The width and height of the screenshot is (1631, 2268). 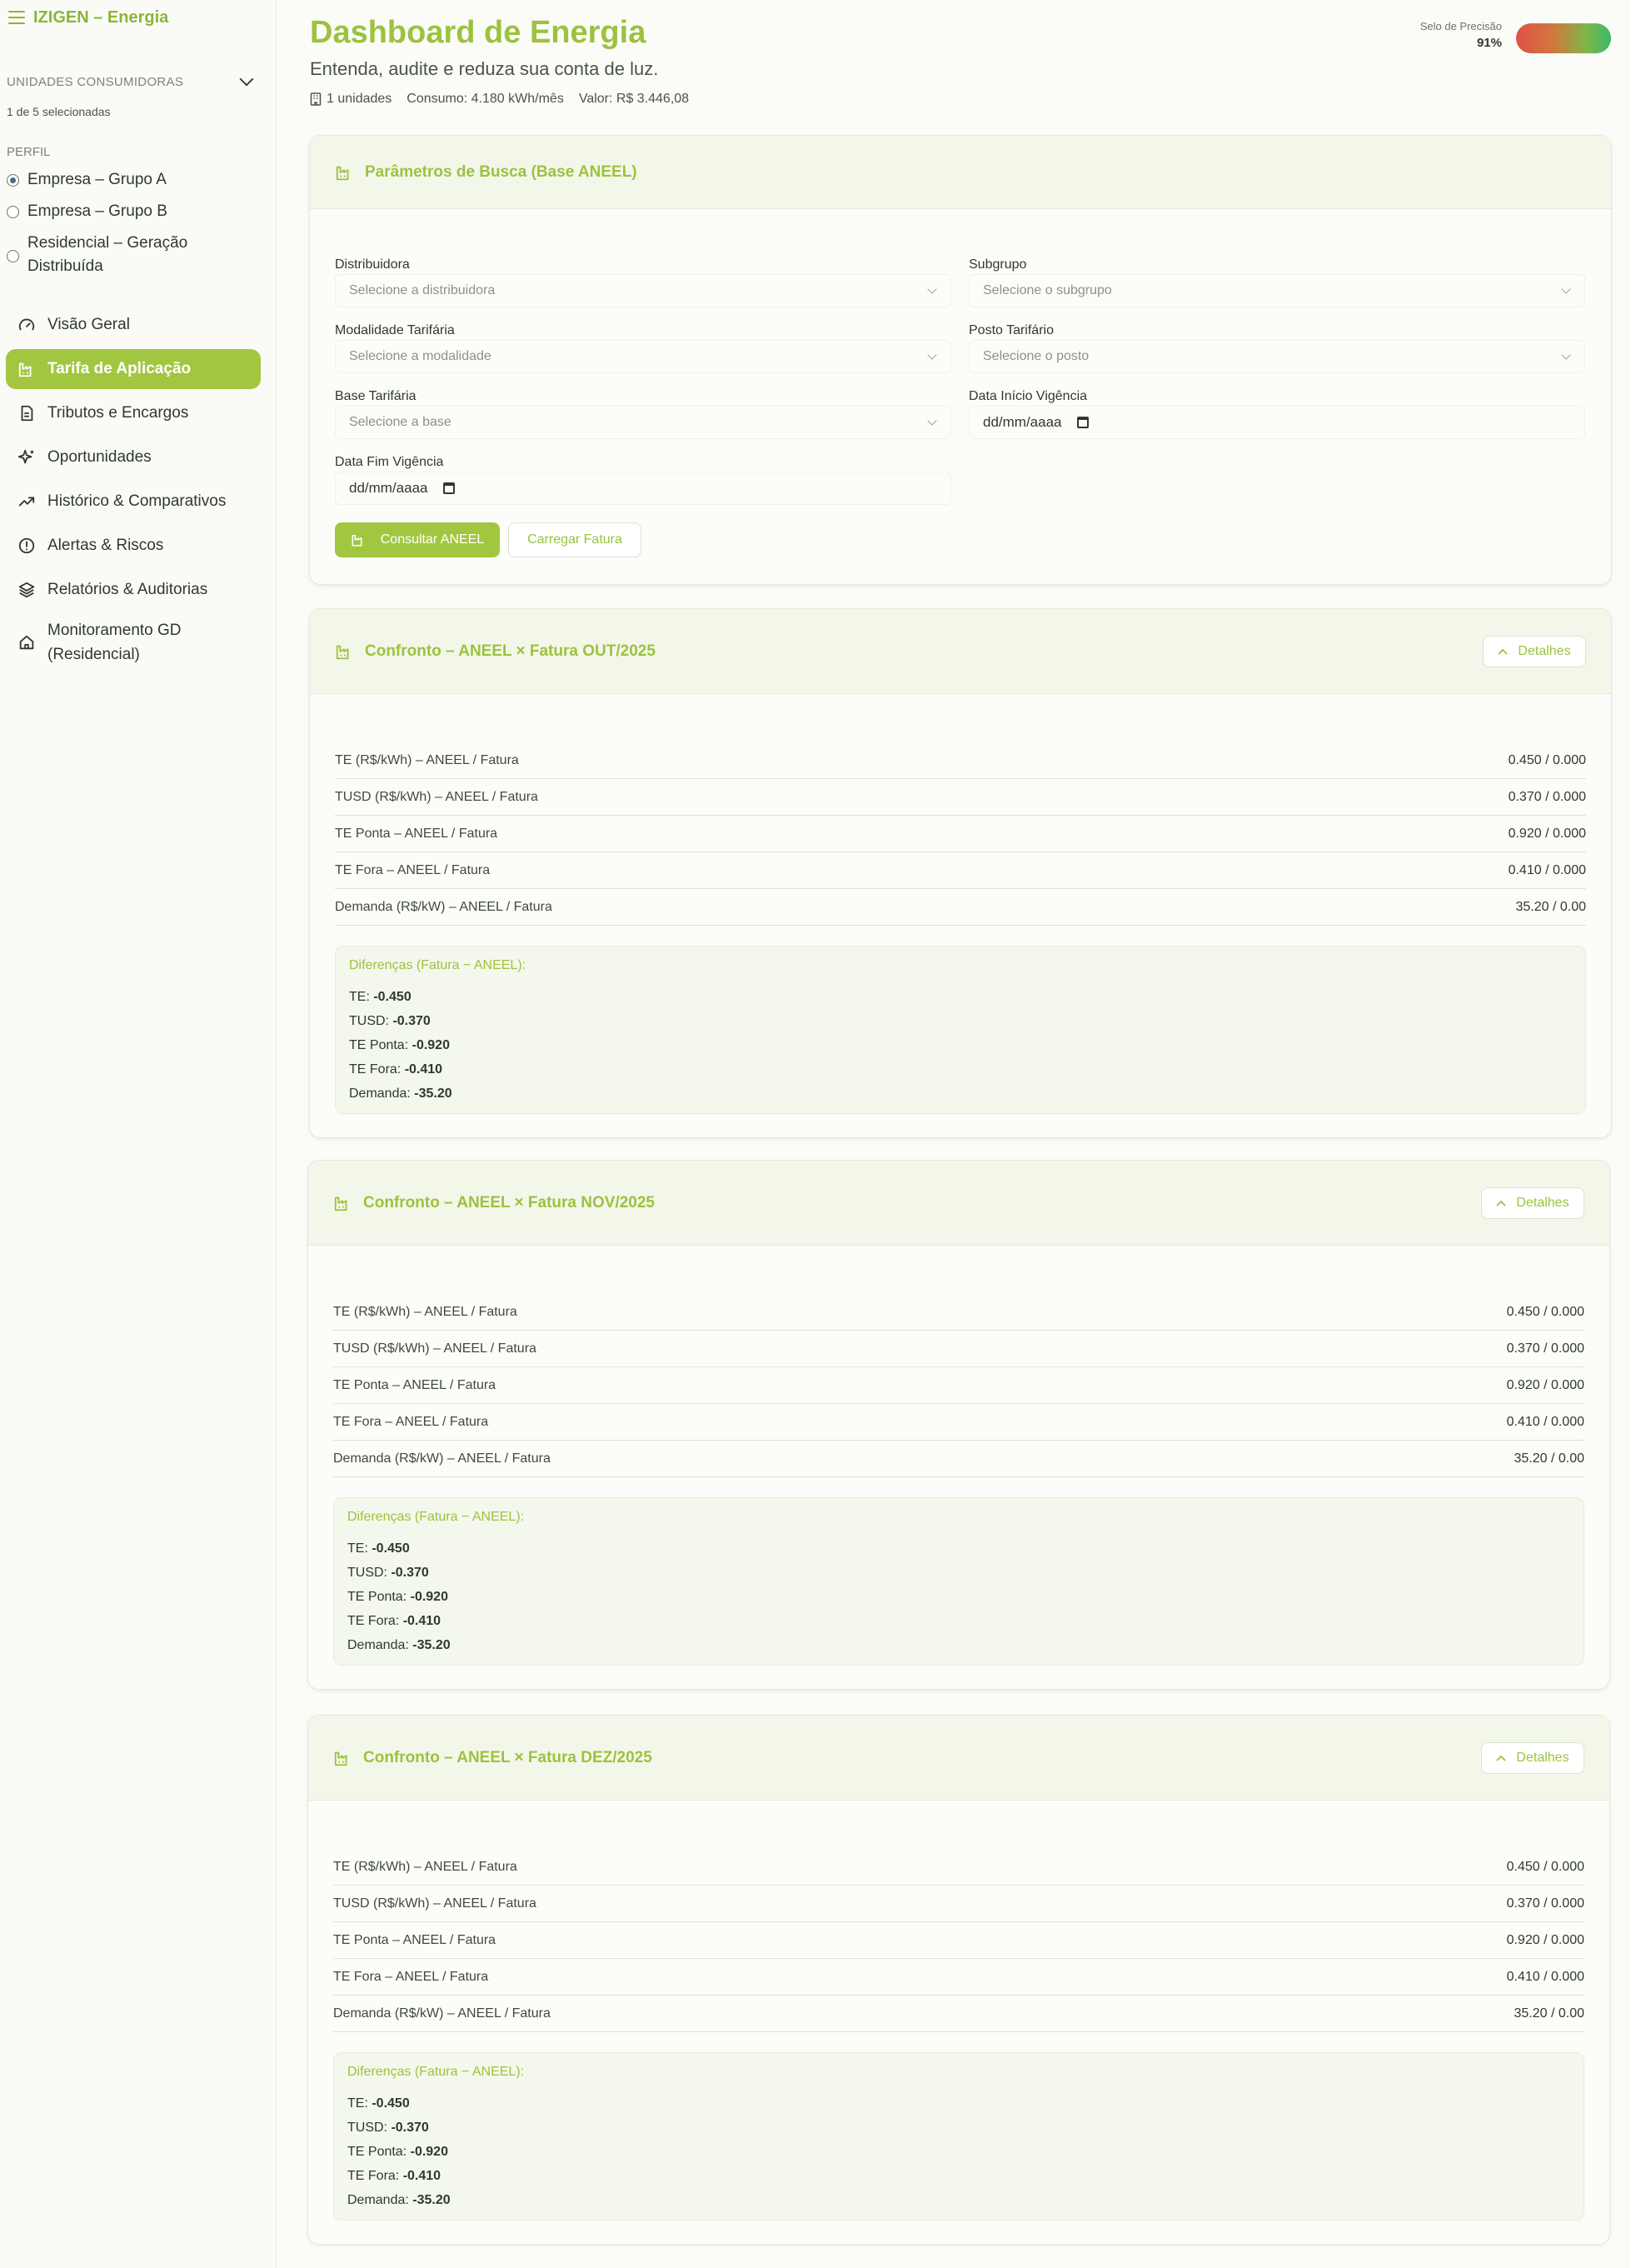 I want to click on valor-summary: Valor: R$ 3.446,08, so click(x=634, y=99).